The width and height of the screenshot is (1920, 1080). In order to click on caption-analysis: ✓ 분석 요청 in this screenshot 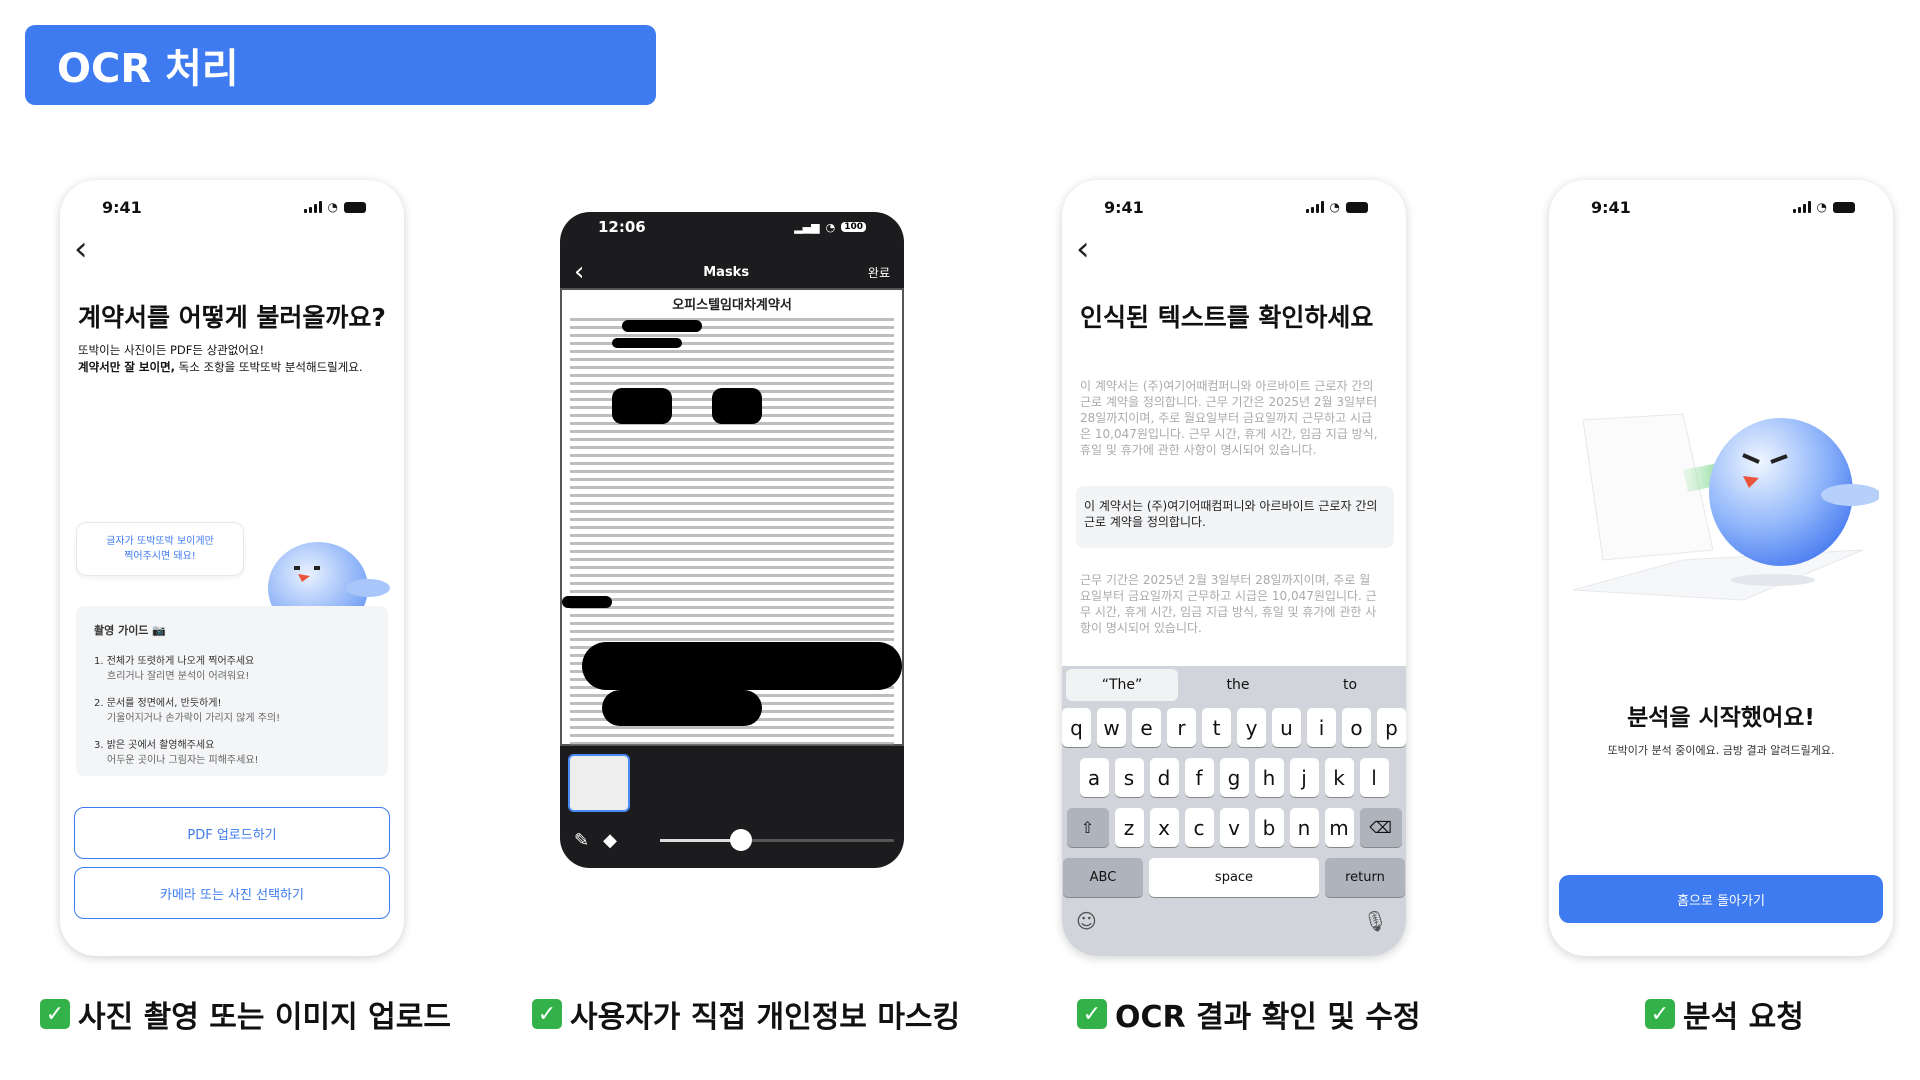, I will do `click(1724, 1014)`.